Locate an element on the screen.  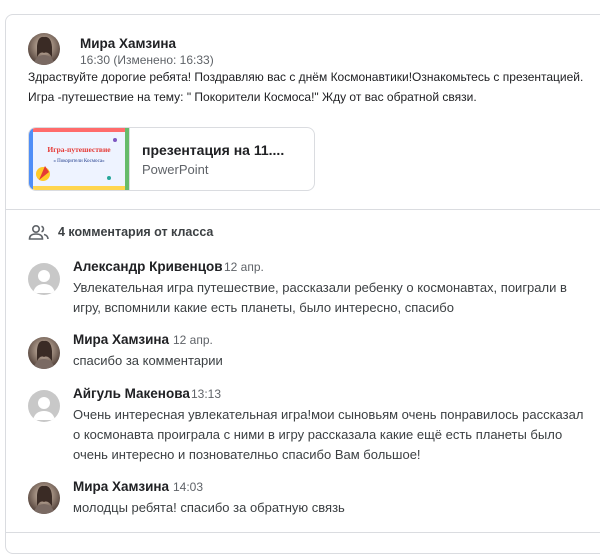
comment-text: спасибо за комментарии is located at coordinates (148, 361).